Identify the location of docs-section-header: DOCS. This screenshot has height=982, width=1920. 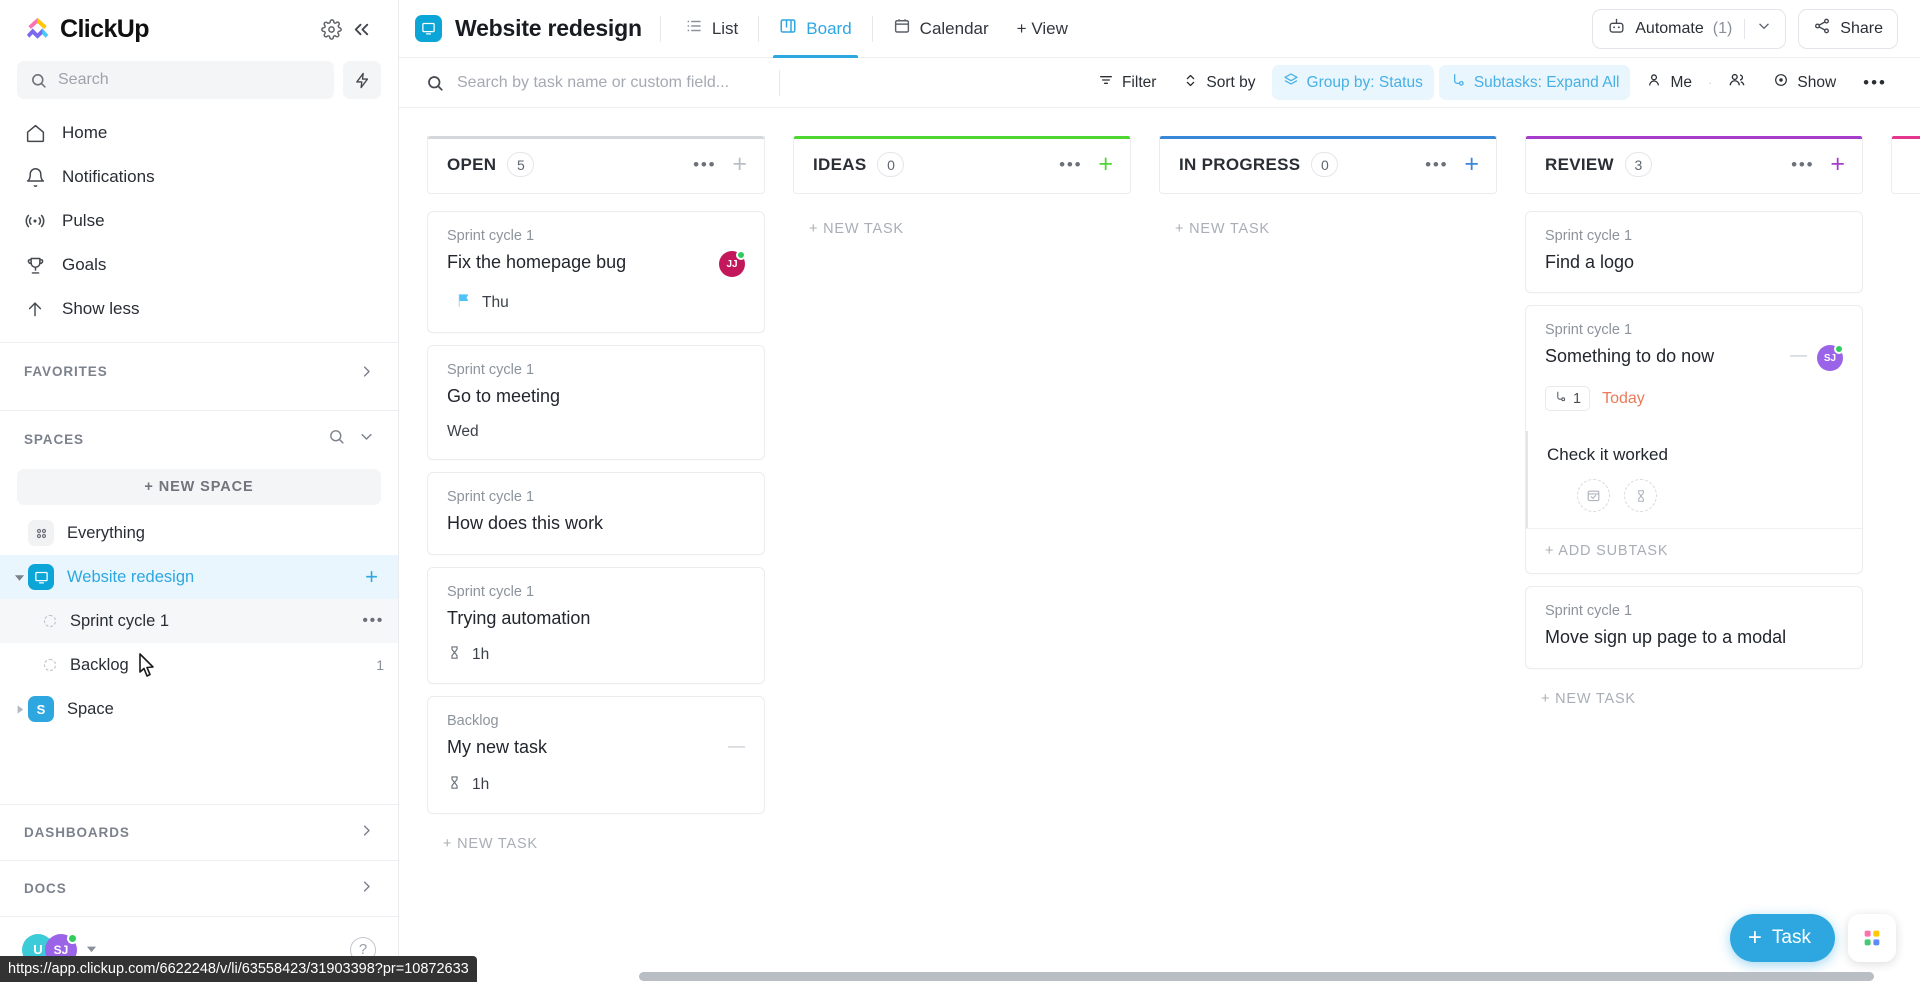
(199, 888).